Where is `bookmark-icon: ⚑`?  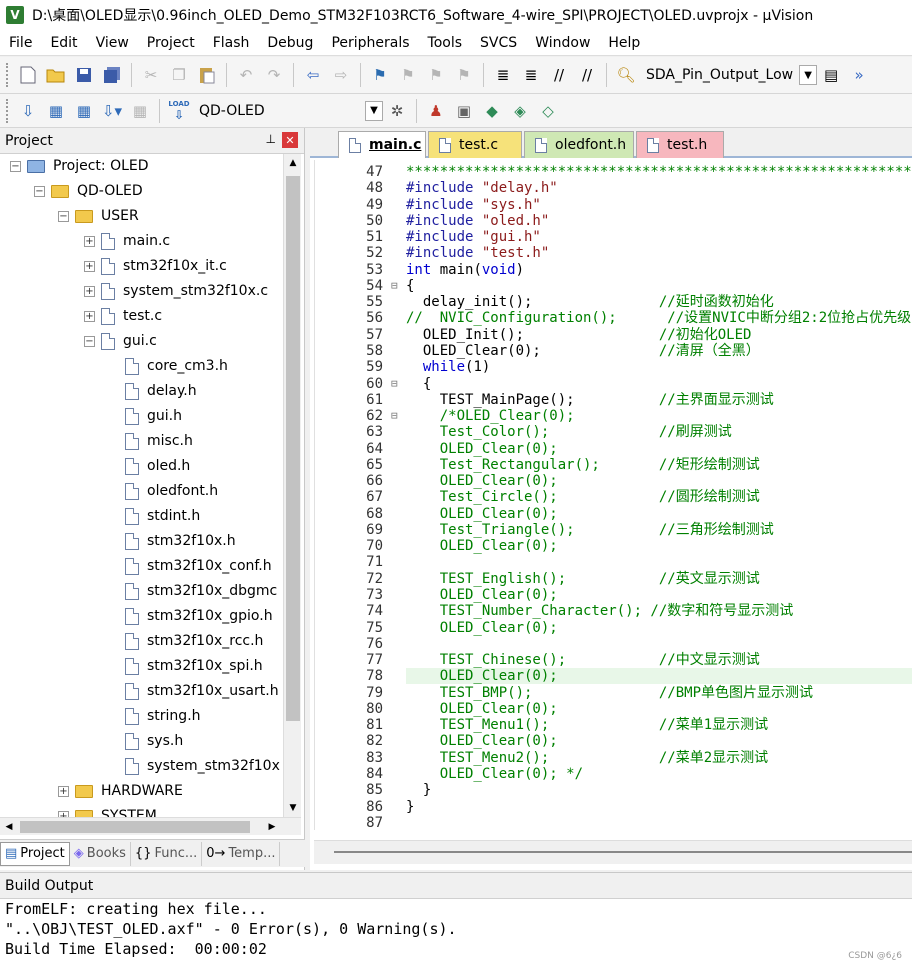
bookmark-icon: ⚑ is located at coordinates (380, 75).